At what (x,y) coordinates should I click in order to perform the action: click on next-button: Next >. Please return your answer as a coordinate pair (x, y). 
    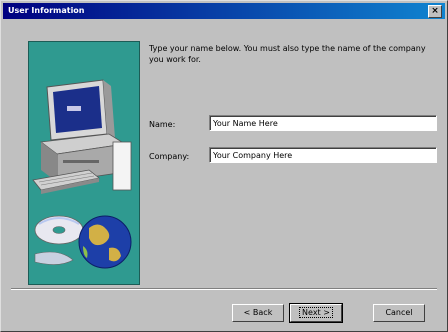
    Looking at the image, I should click on (316, 313).